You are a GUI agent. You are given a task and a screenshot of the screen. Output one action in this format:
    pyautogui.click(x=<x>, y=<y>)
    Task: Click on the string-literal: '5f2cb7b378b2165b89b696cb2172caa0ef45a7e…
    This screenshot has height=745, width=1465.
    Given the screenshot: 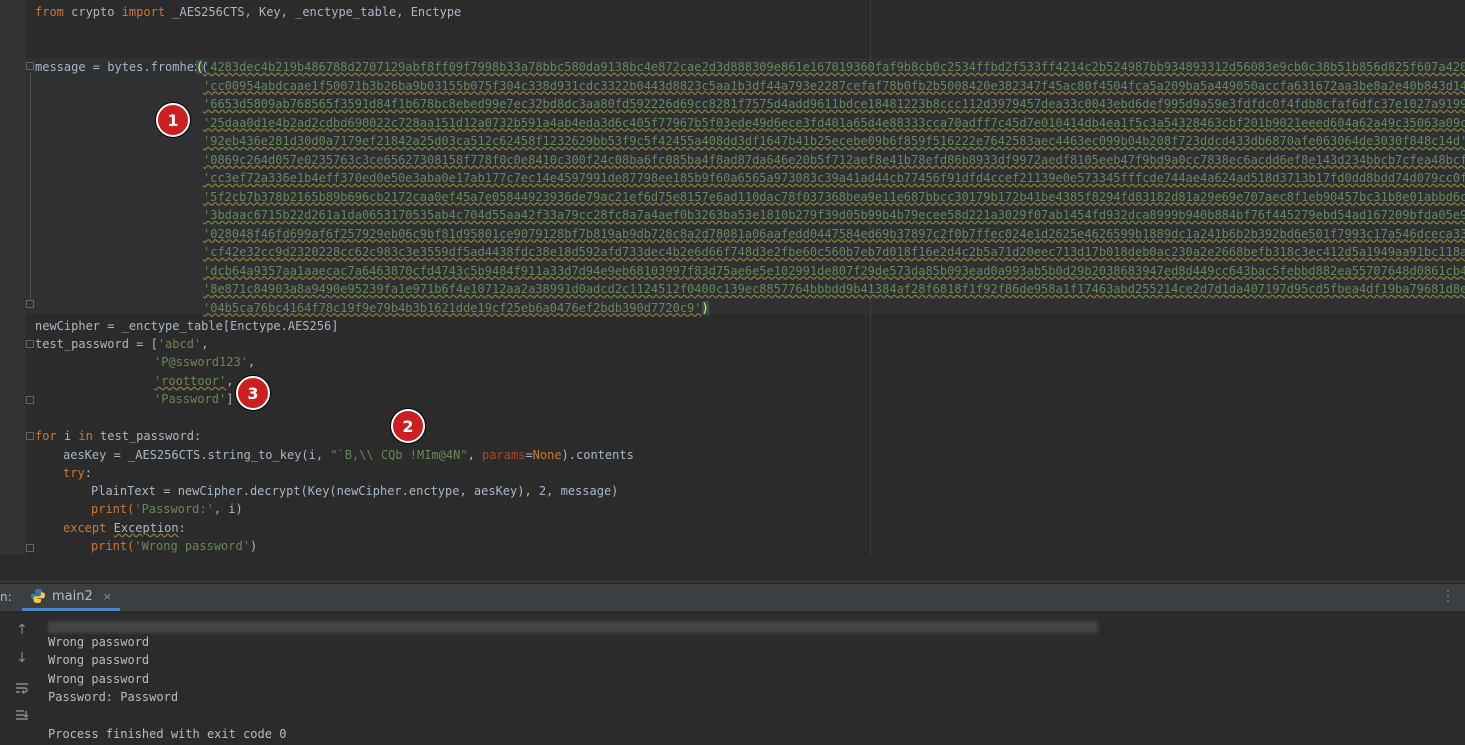 What is the action you would take?
    pyautogui.click(x=834, y=196)
    